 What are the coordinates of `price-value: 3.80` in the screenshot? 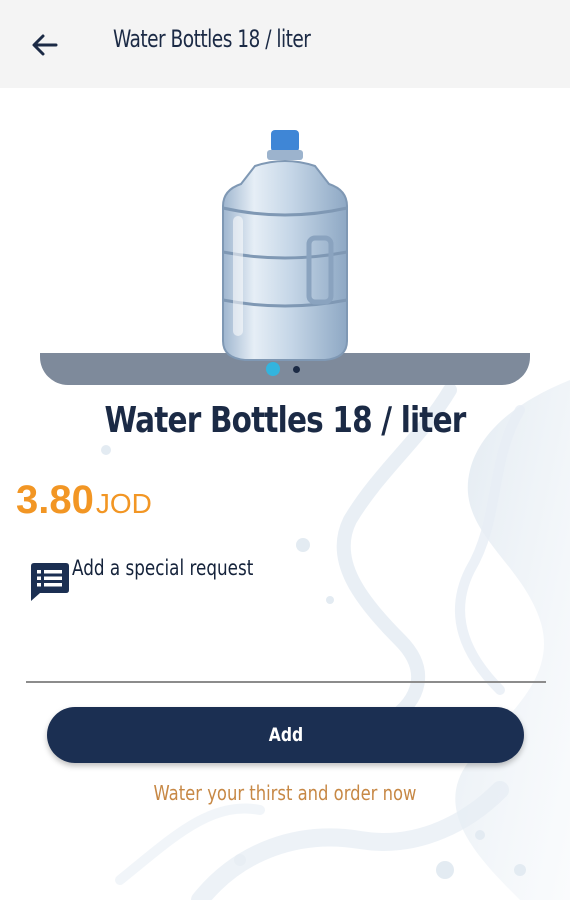 It's located at (55, 500).